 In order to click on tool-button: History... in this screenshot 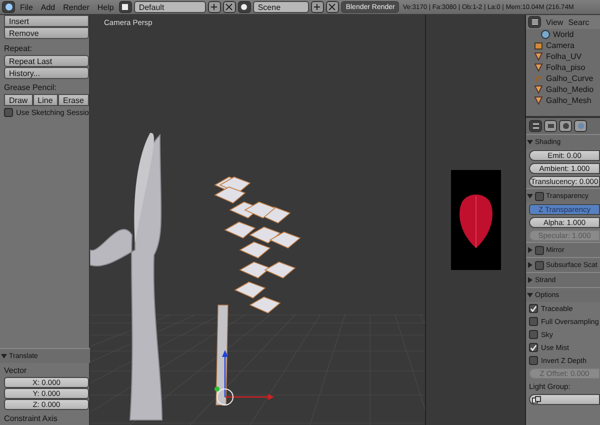, I will do `click(46, 73)`.